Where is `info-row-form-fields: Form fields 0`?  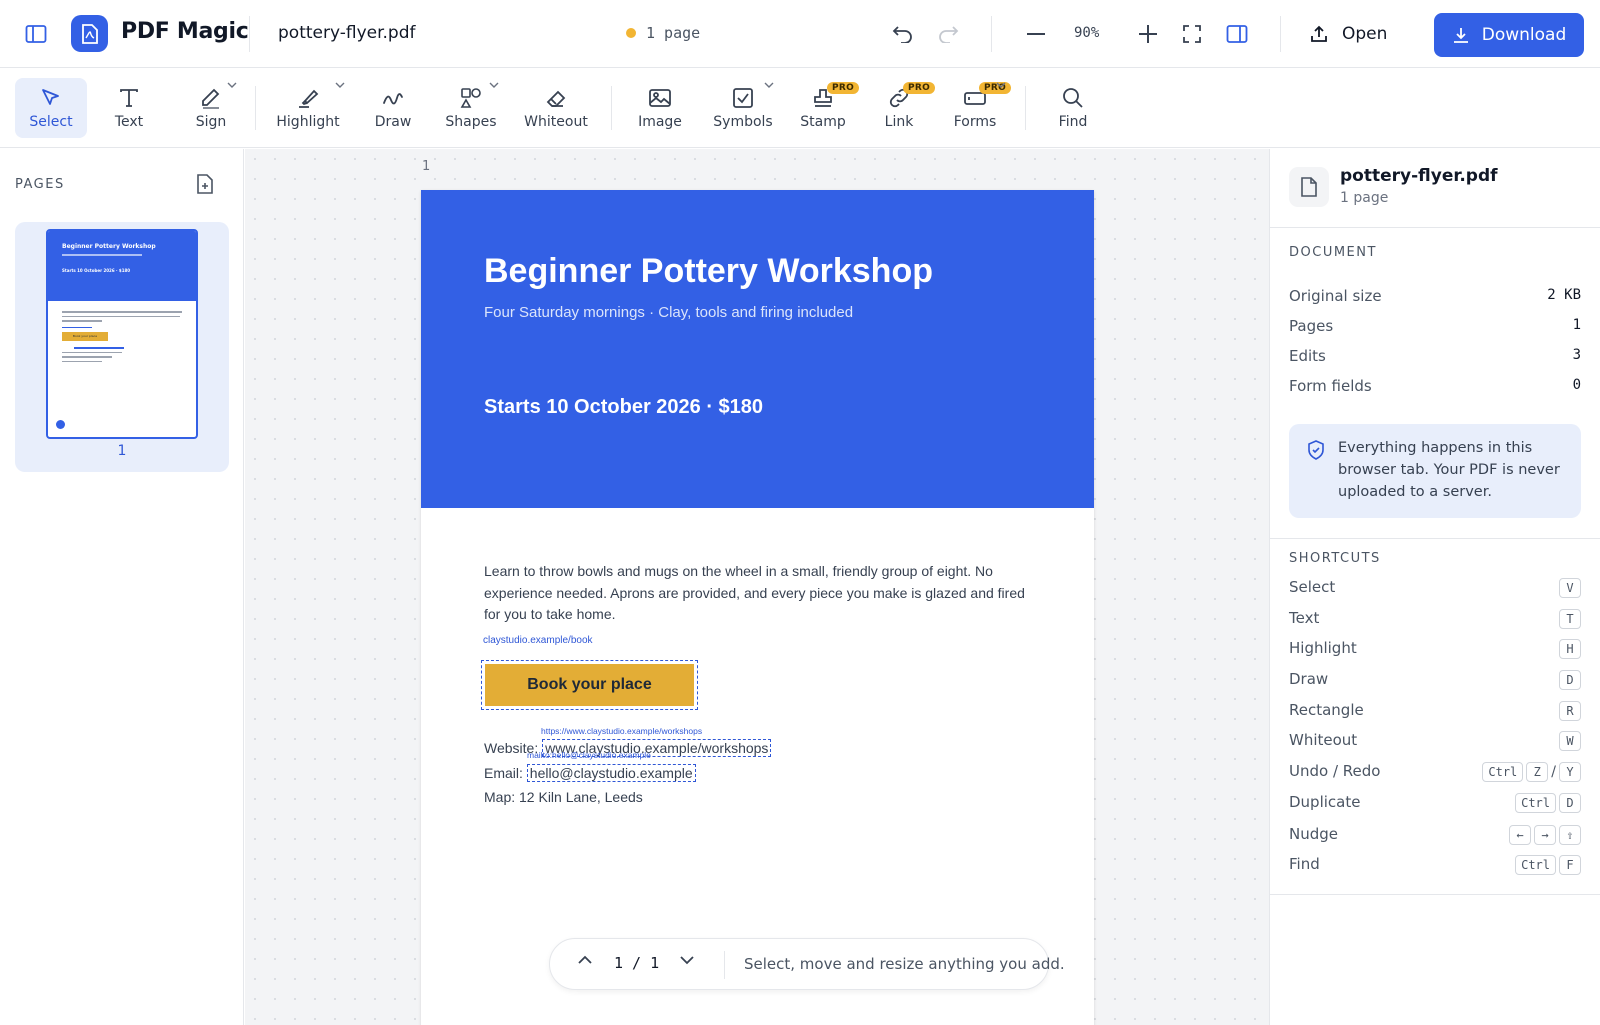 info-row-form-fields: Form fields 0 is located at coordinates (1435, 386).